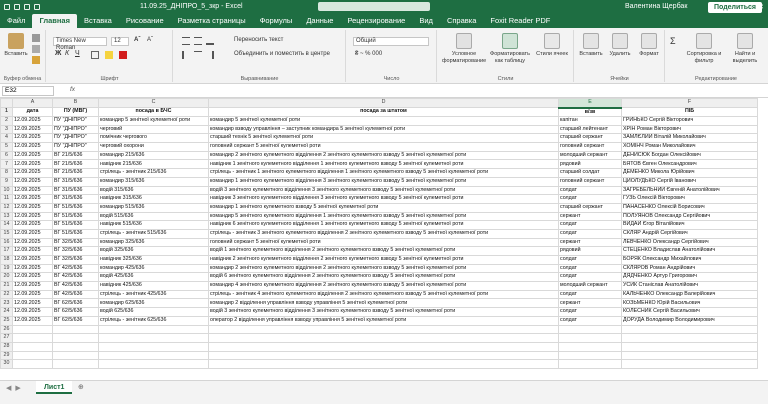  Describe the element at coordinates (153, 181) in the screenshot. I see `cell: командир 315/636` at that location.